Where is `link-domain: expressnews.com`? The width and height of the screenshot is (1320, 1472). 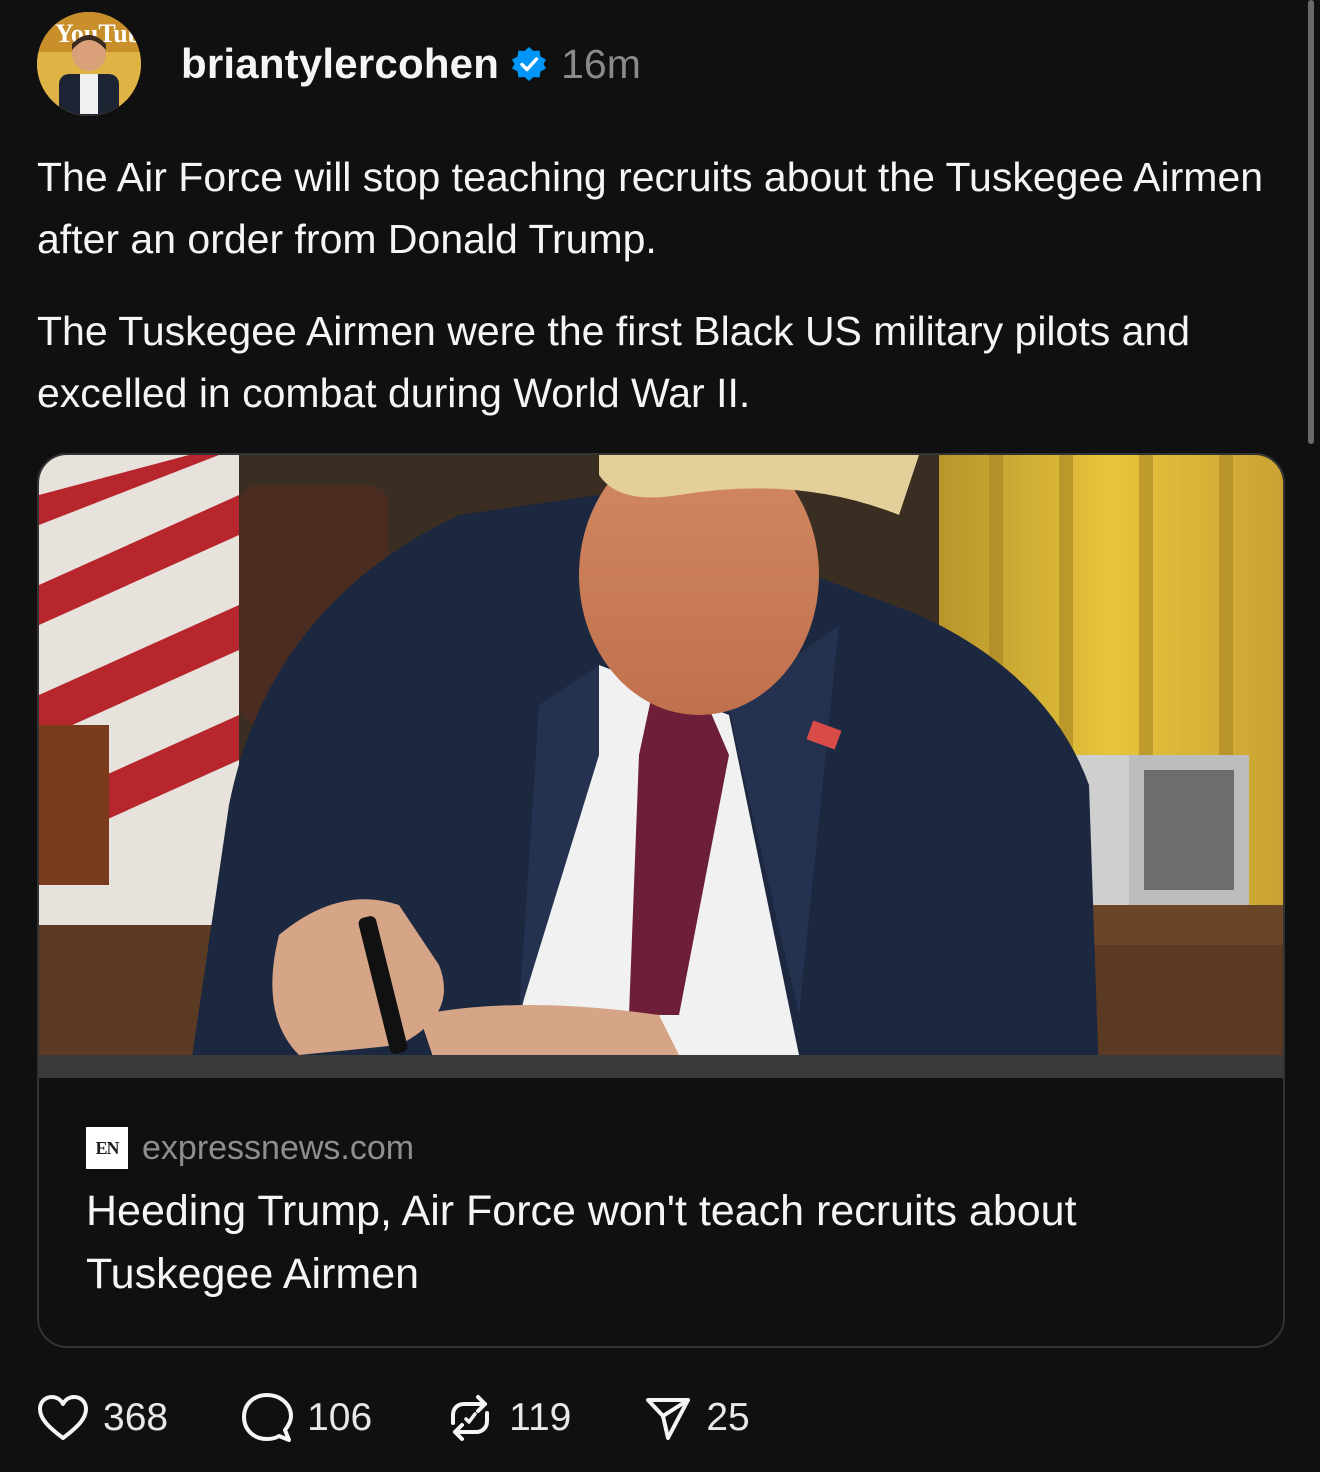 link-domain: expressnews.com is located at coordinates (278, 1147).